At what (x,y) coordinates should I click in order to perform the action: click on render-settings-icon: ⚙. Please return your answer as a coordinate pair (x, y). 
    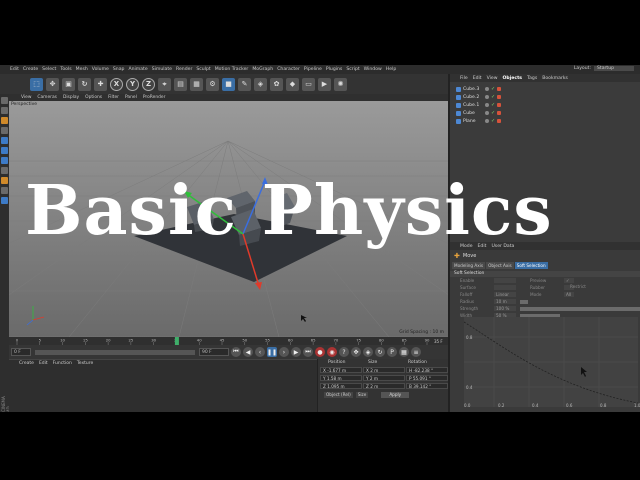
    Looking at the image, I should click on (212, 84).